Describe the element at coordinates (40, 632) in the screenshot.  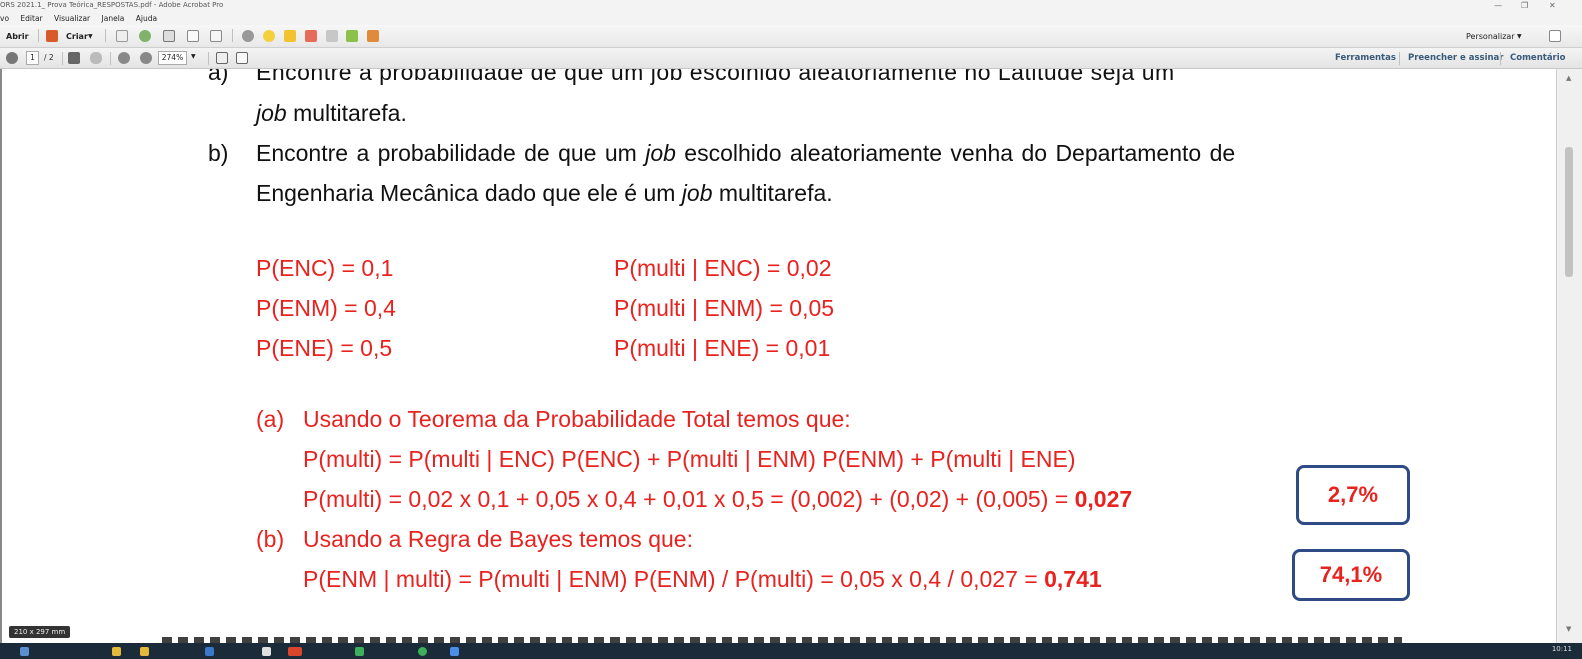
I see `page-size-tooltip: 210 x 297 mm` at that location.